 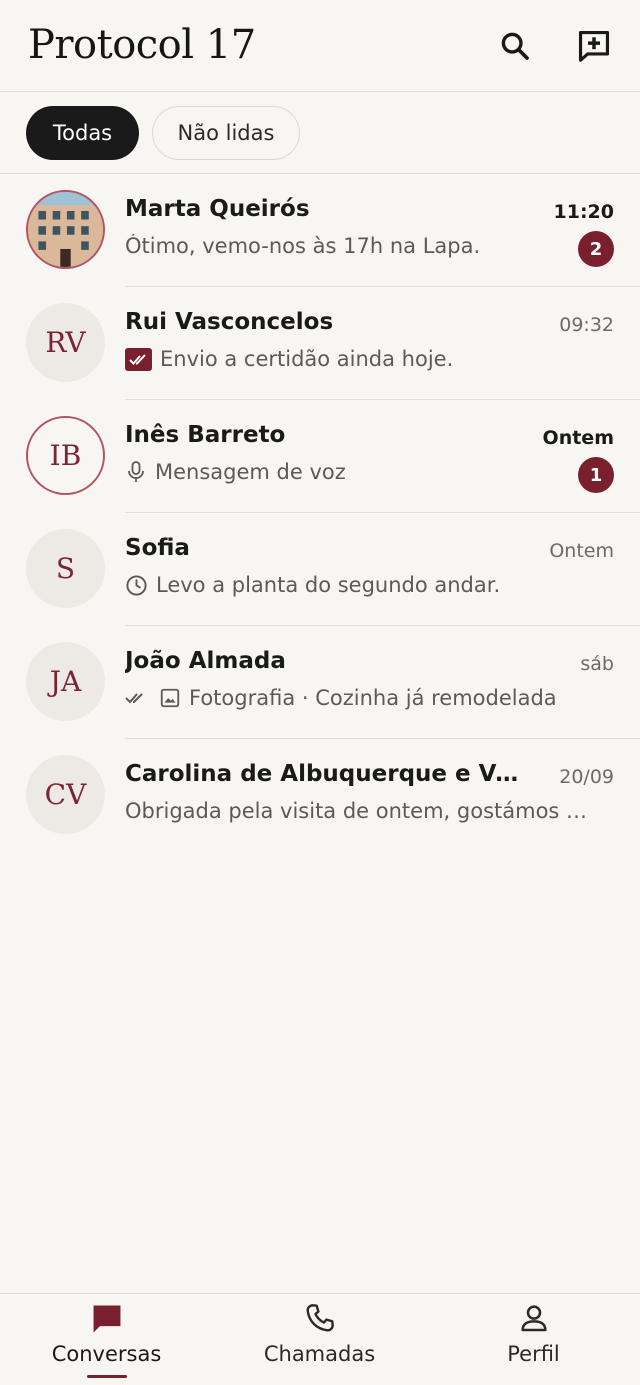 What do you see at coordinates (320, 133) in the screenshot?
I see `filter-bar: Todas Não lidas` at bounding box center [320, 133].